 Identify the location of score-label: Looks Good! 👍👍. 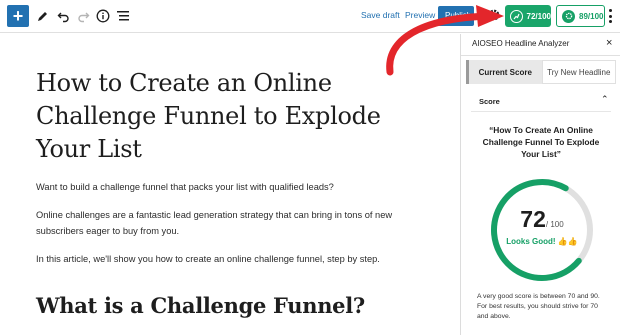
(542, 241).